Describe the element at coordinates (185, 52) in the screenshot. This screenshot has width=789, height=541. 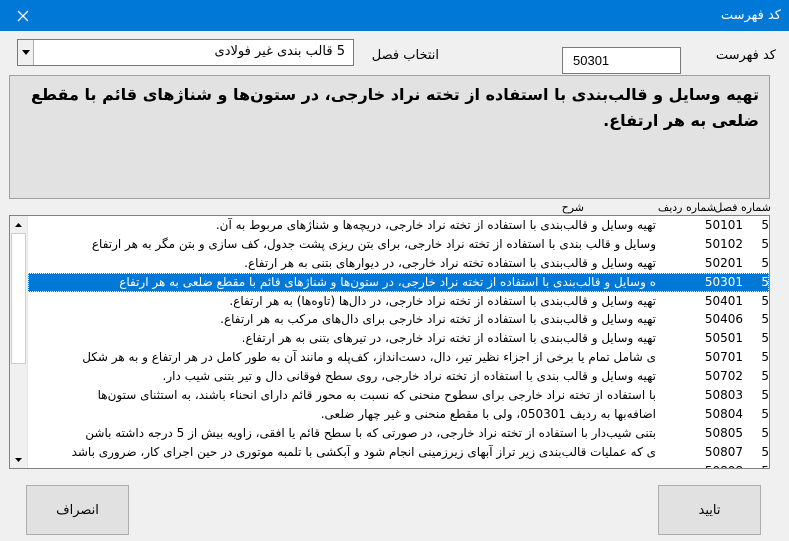
I see `chapter-select: 5 قالب بندی غیر فولادی` at that location.